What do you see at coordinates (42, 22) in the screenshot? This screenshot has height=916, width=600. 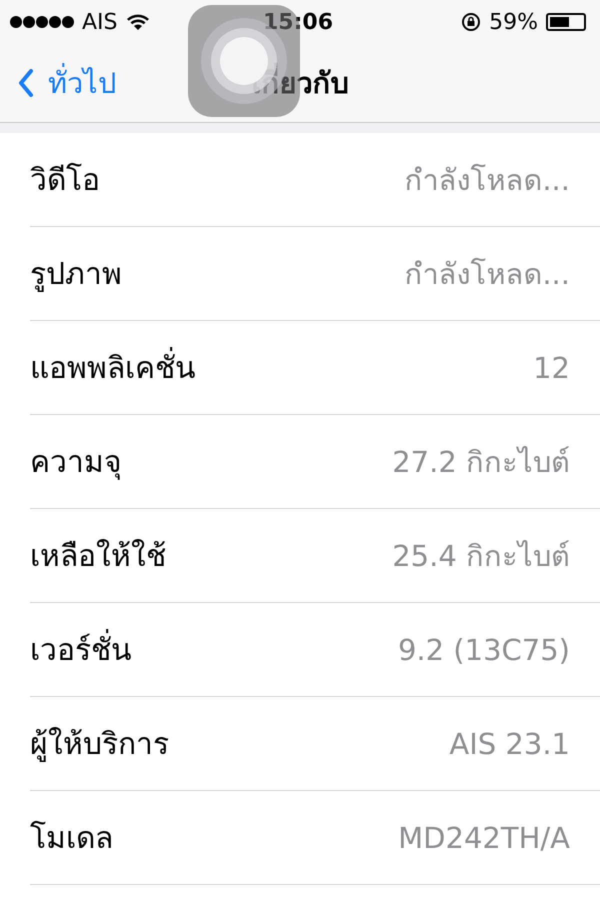 I see `signal-icon` at bounding box center [42, 22].